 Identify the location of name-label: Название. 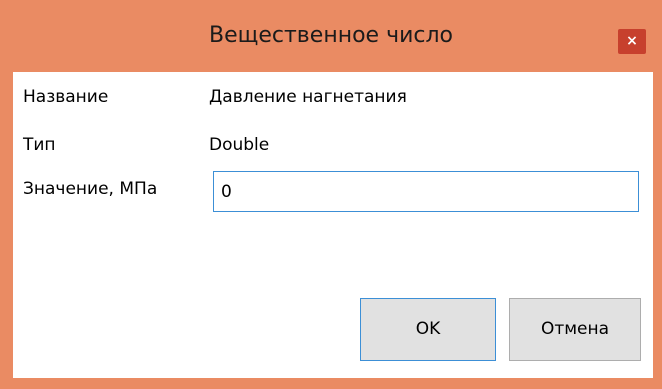
(66, 97).